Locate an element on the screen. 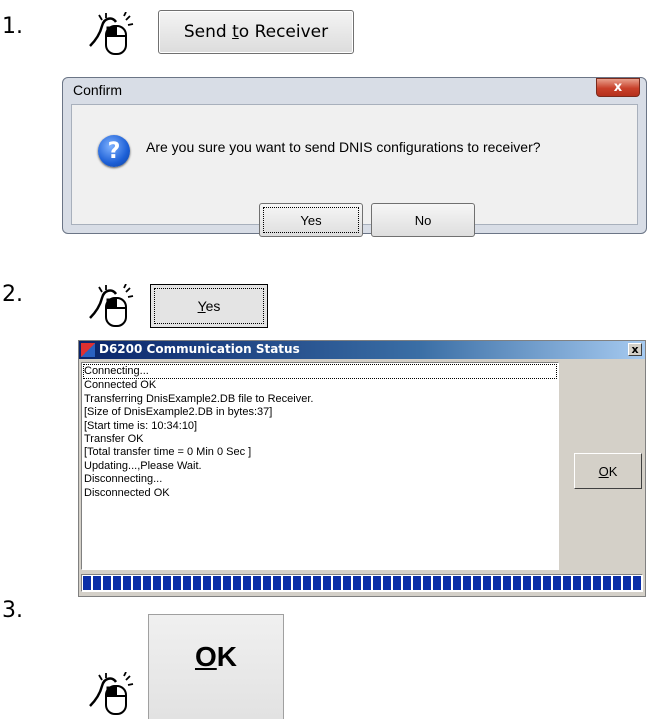 The image size is (653, 719). ok-button: OK is located at coordinates (608, 471).